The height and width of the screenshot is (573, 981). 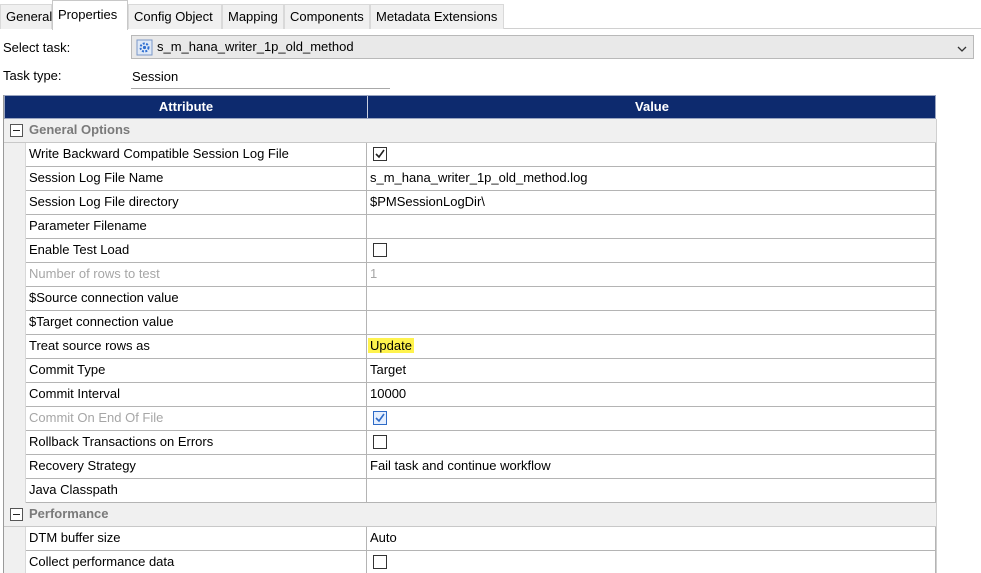 I want to click on attribute-name: Enable Test Load, so click(x=79, y=249).